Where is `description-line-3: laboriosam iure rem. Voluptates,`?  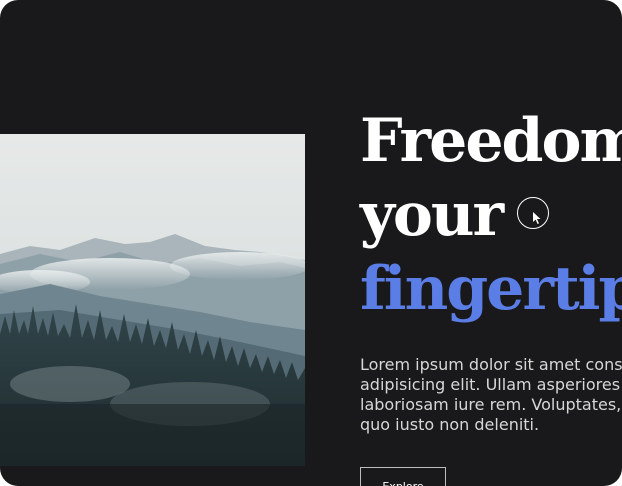 description-line-3: laboriosam iure rem. Voluptates, is located at coordinates (491, 404).